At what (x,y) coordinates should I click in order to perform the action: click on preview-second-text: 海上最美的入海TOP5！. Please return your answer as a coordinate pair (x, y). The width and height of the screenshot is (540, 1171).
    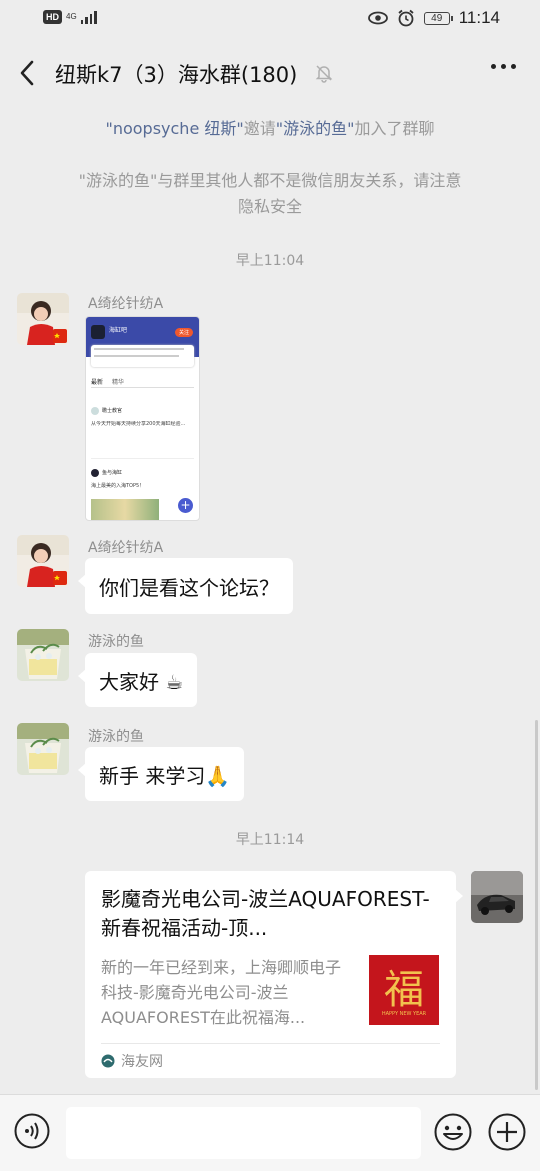
    Looking at the image, I should click on (118, 486).